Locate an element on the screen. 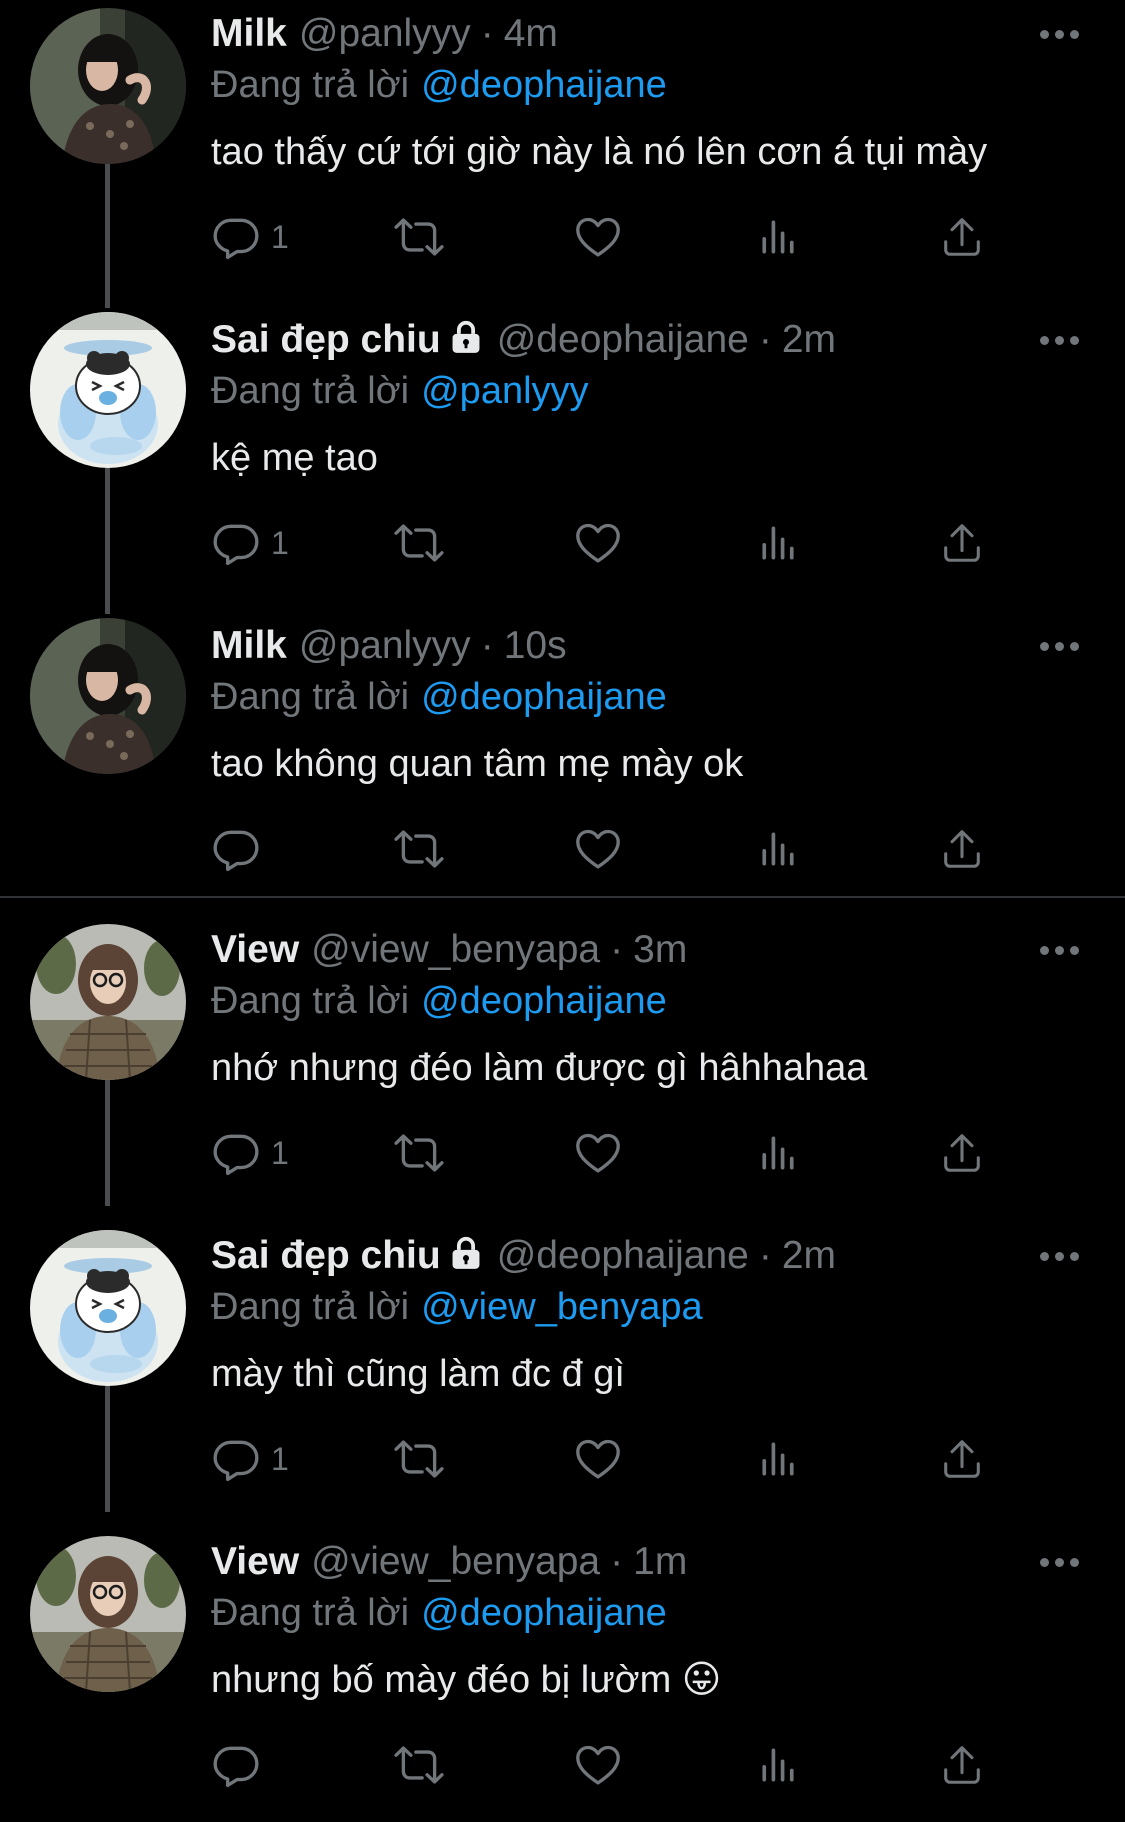  reply-count: 1 is located at coordinates (280, 542).